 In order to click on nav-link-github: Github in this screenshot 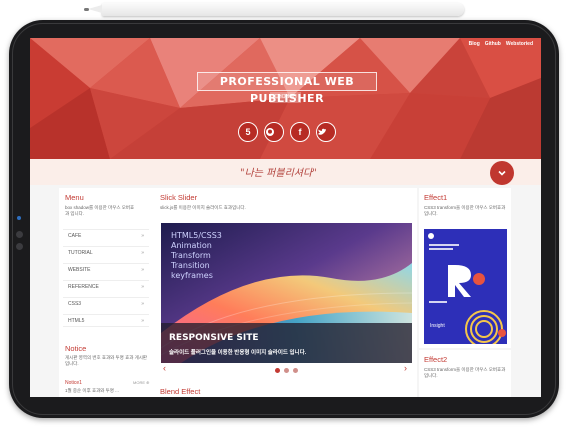, I will do `click(493, 44)`.